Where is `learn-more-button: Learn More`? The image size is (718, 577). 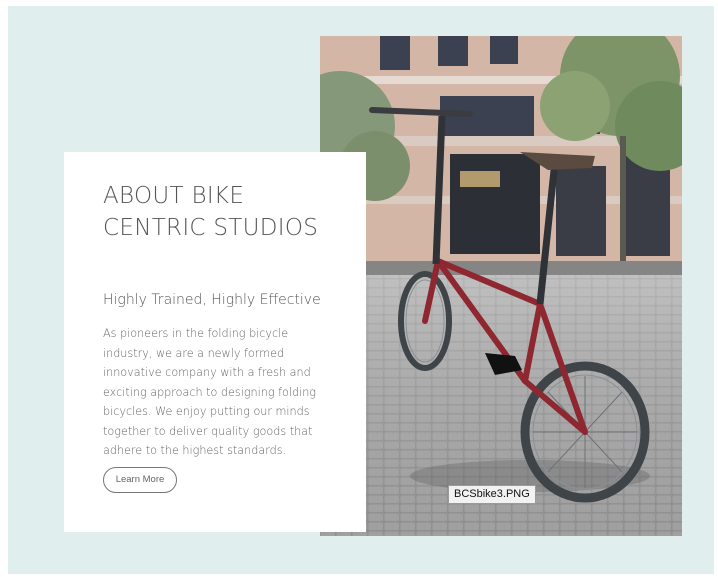
learn-more-button: Learn More is located at coordinates (140, 480).